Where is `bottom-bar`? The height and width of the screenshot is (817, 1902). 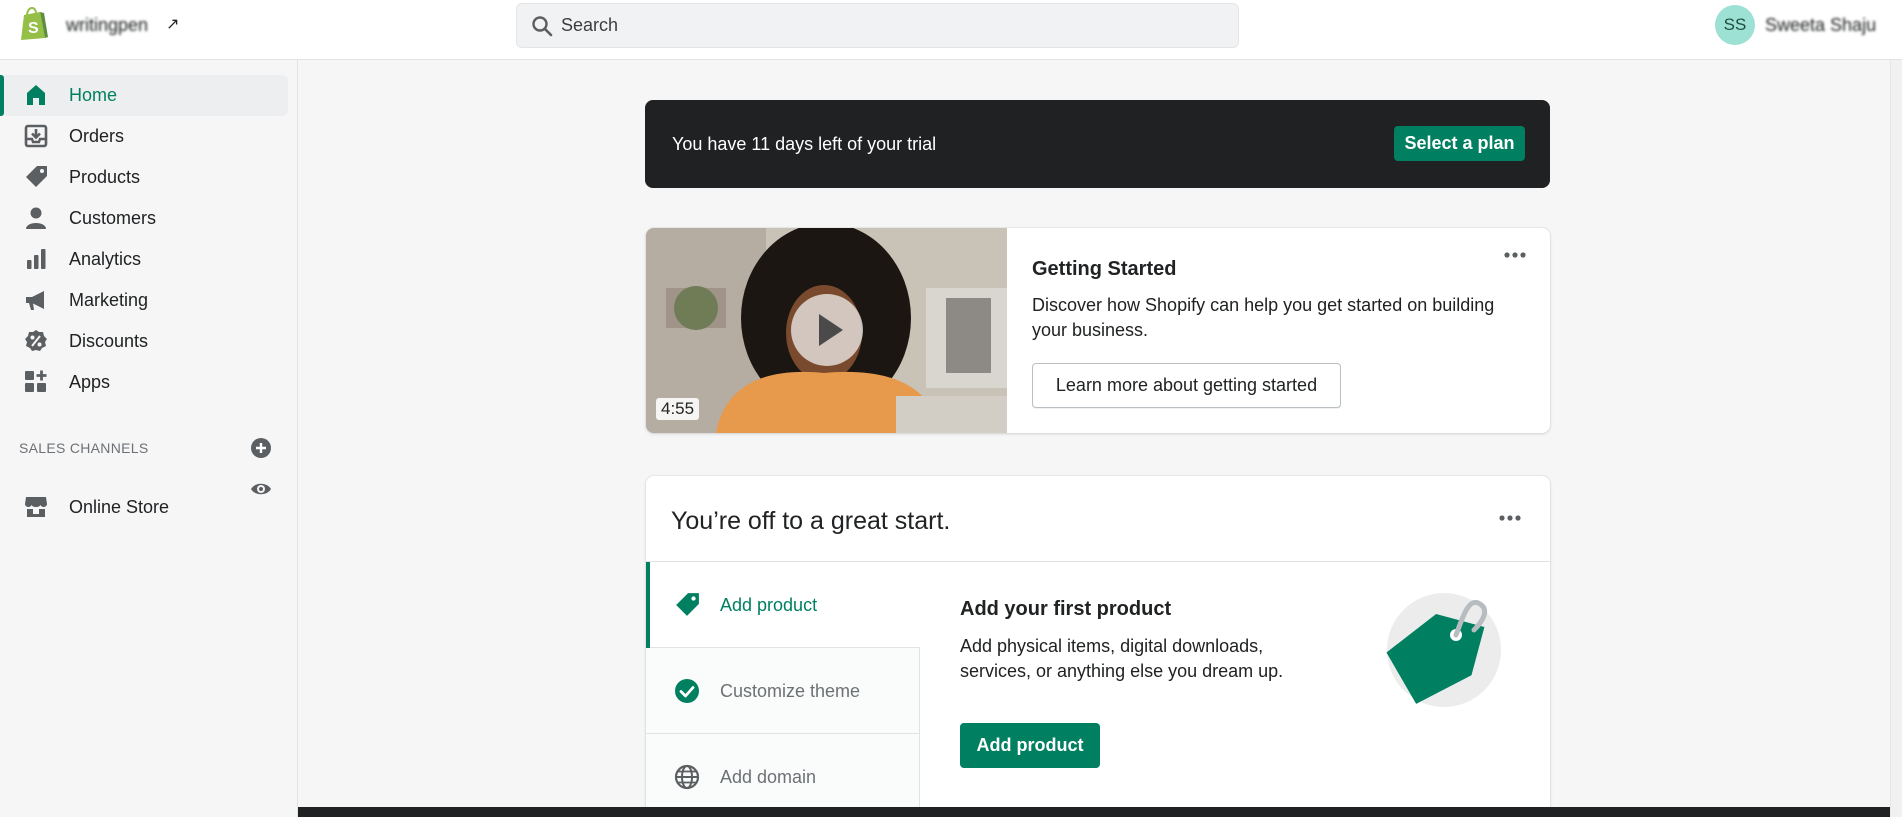 bottom-bar is located at coordinates (1100, 812).